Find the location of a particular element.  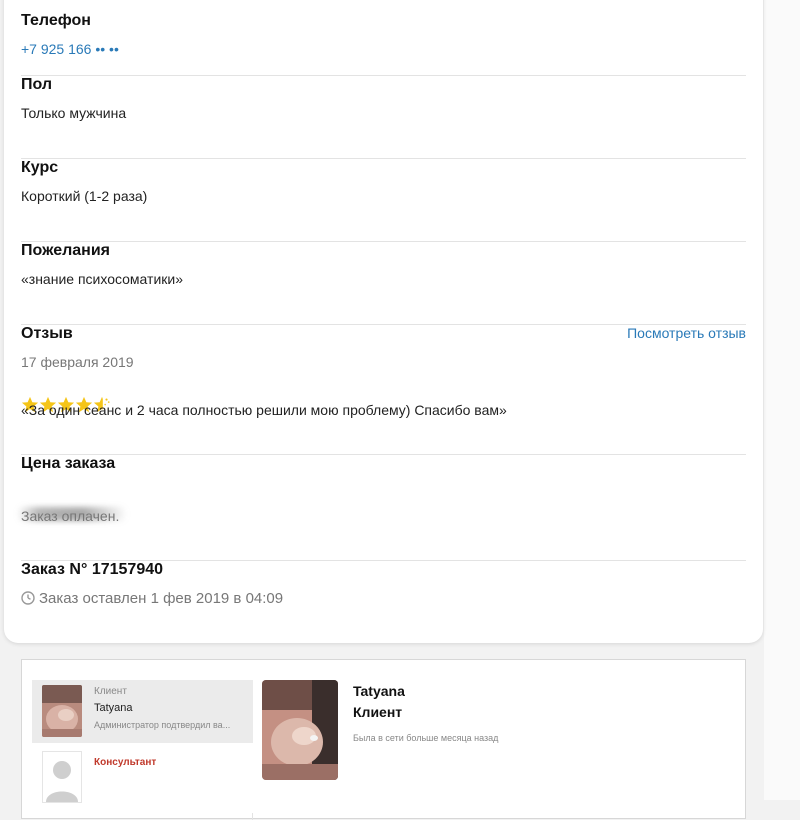

order-created-text: Заказ оставлен 1 фев 2019 в 04:09 is located at coordinates (161, 598).